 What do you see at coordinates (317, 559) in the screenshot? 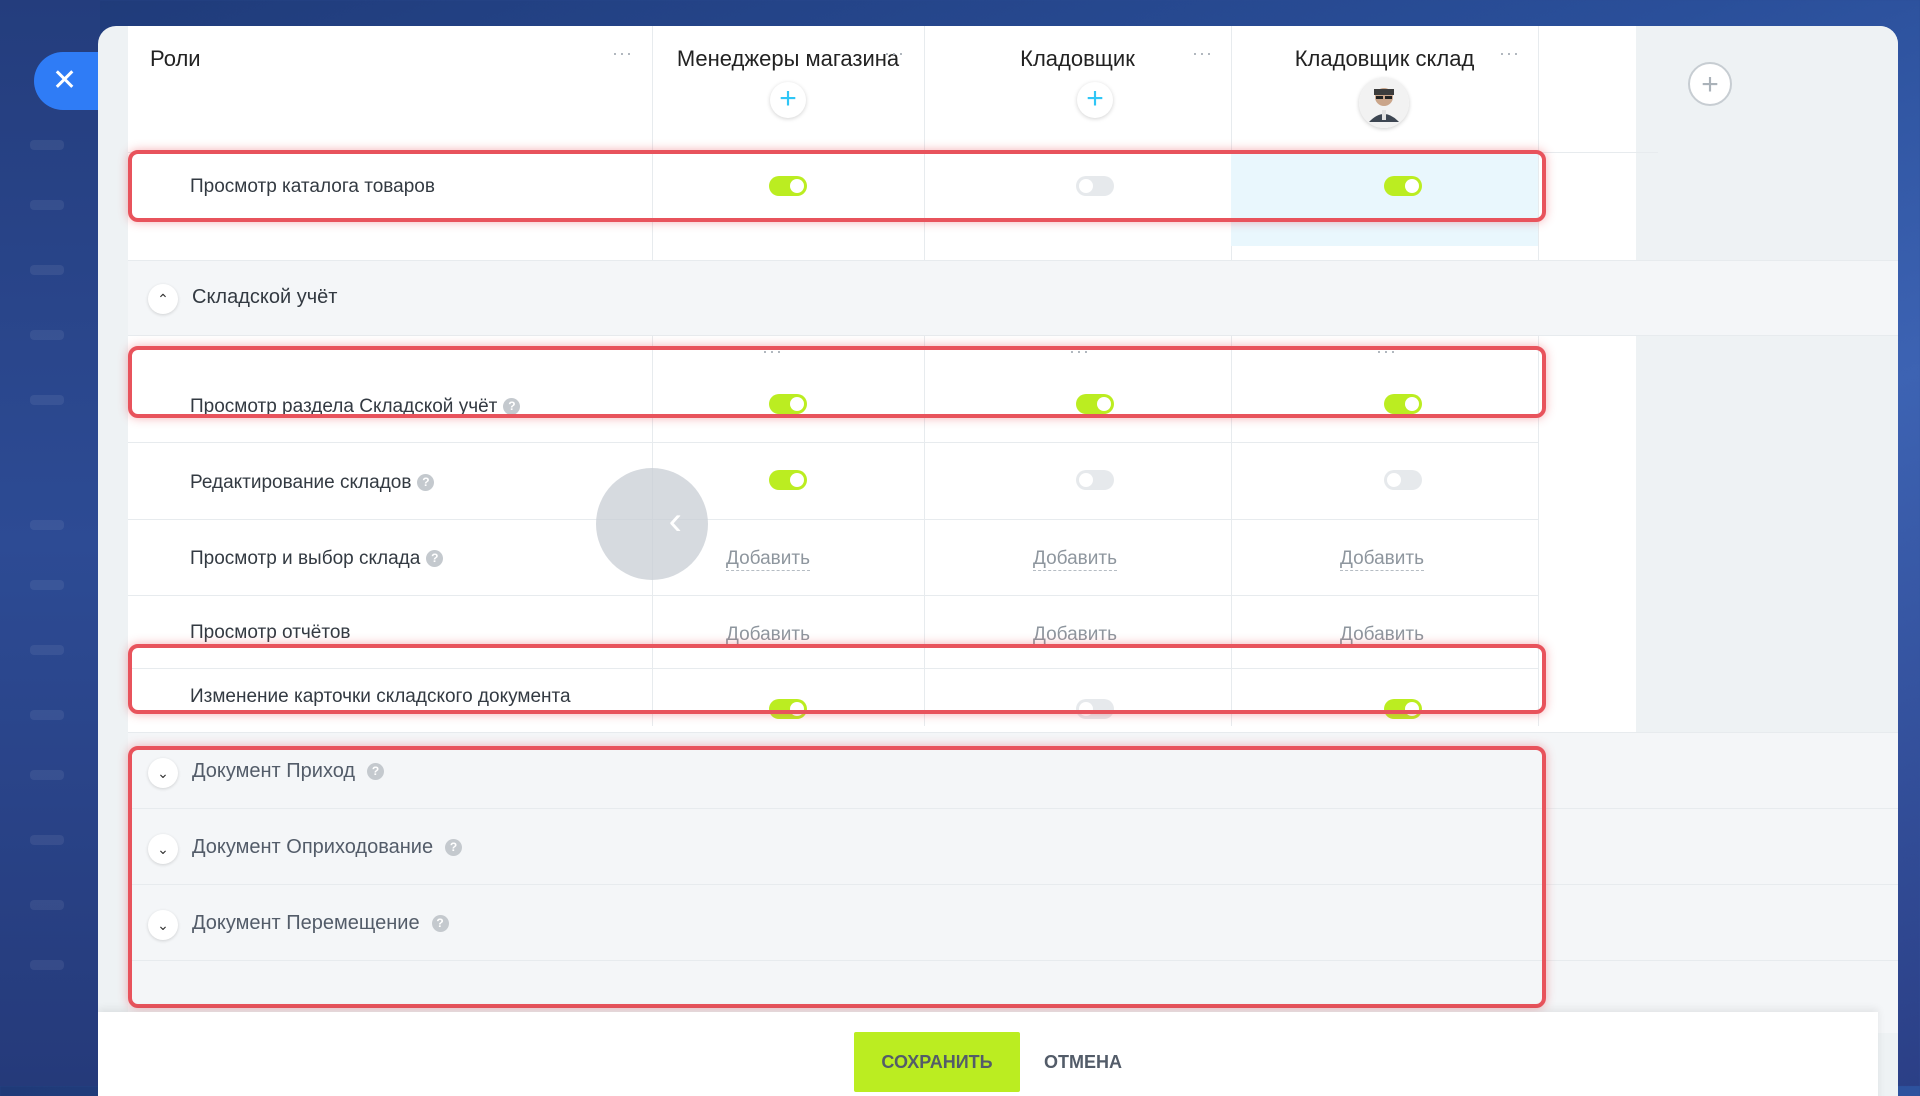
I see `permission-label: Просмотр и выбор склада?` at bounding box center [317, 559].